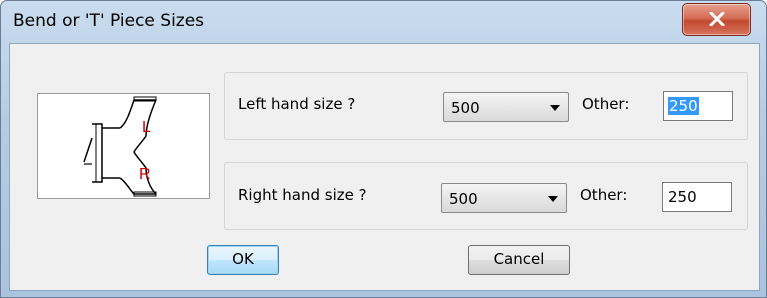 This screenshot has width=767, height=298. Describe the element at coordinates (297, 104) in the screenshot. I see `left-size-label: Left hand size ?` at that location.